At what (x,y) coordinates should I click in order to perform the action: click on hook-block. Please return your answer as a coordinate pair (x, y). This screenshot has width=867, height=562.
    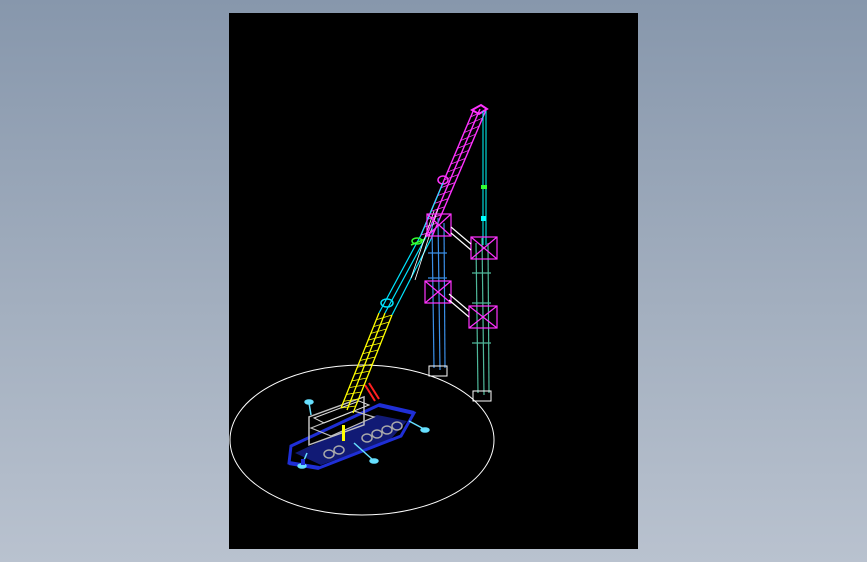
    Looking at the image, I should click on (372, 392).